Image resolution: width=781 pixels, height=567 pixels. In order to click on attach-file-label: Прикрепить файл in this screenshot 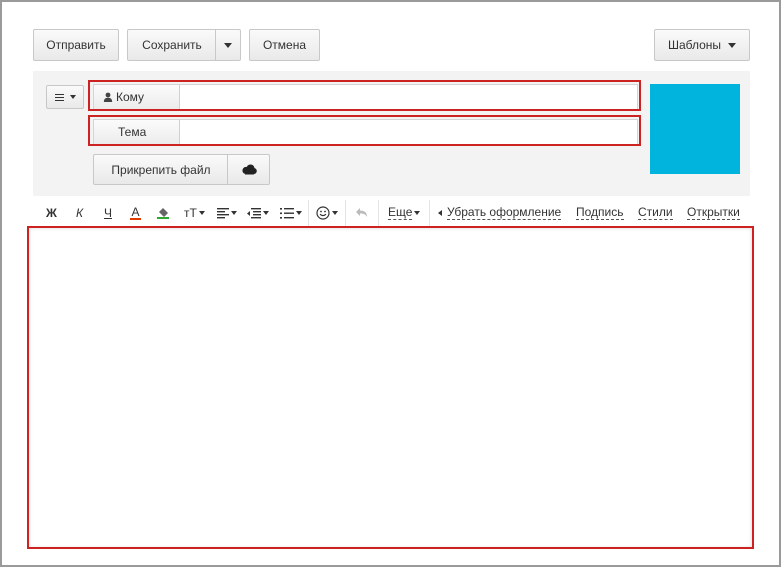, I will do `click(161, 169)`.